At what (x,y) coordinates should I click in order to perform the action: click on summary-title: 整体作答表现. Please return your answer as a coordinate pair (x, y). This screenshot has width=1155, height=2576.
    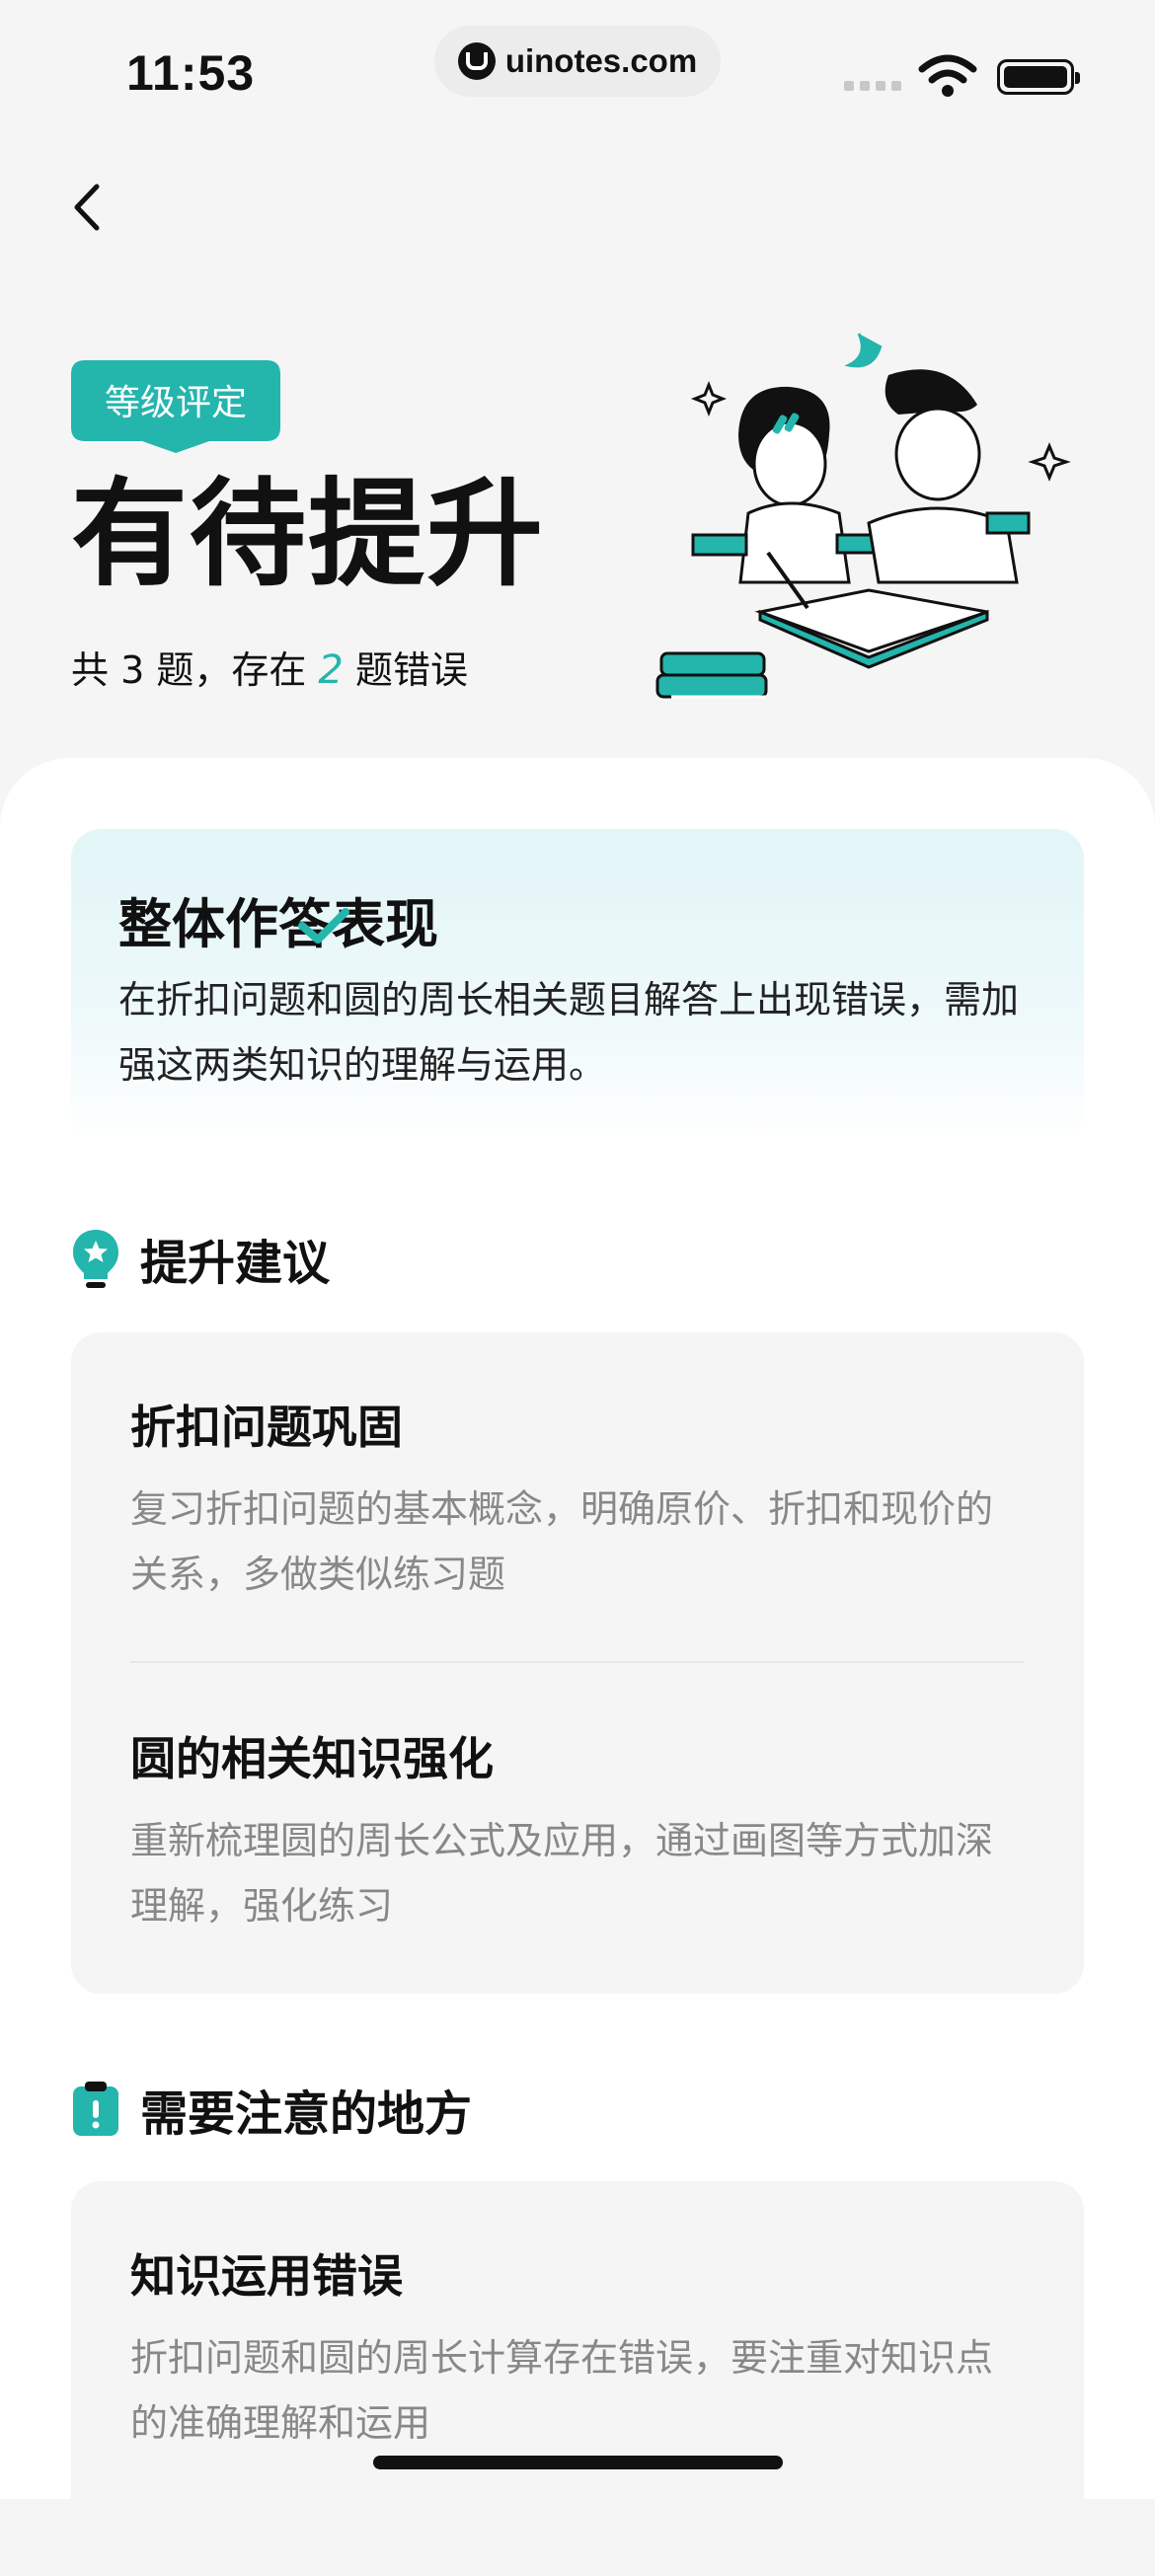
    Looking at the image, I should click on (278, 924).